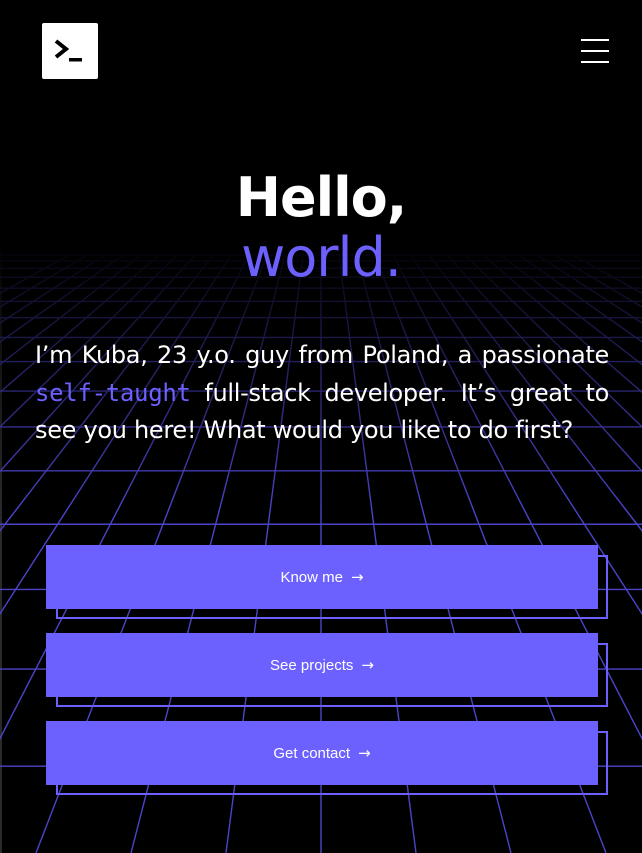 Image resolution: width=642 pixels, height=853 pixels. I want to click on hamburger-menu-icon, so click(595, 51).